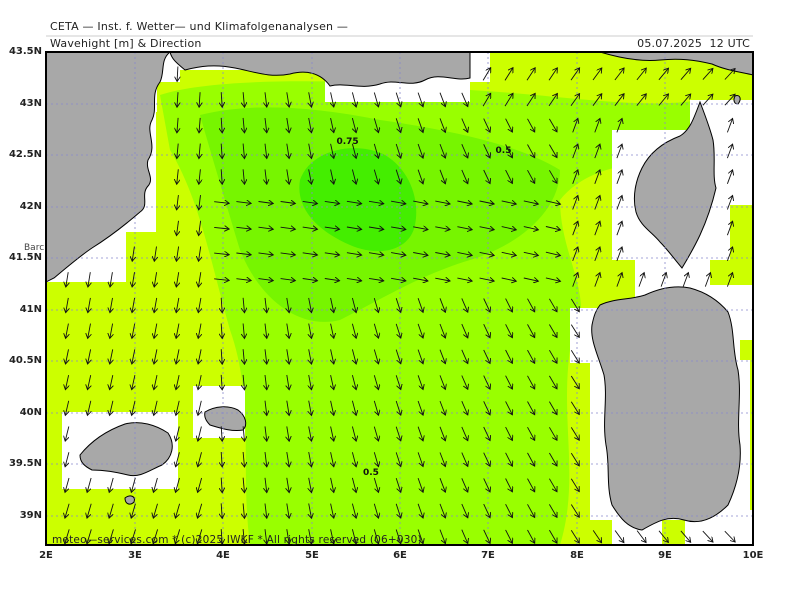 The width and height of the screenshot is (800, 600). What do you see at coordinates (46, 555) in the screenshot?
I see `lon-label: 2E` at bounding box center [46, 555].